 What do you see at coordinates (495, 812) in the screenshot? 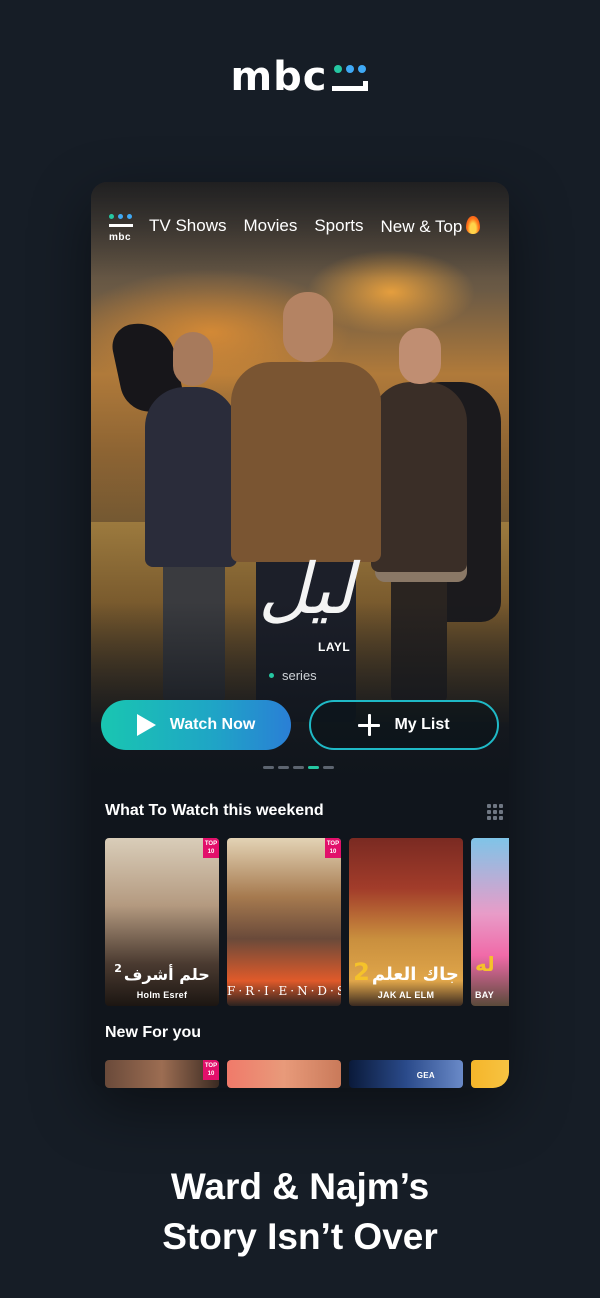
I see `grid-view-icon` at bounding box center [495, 812].